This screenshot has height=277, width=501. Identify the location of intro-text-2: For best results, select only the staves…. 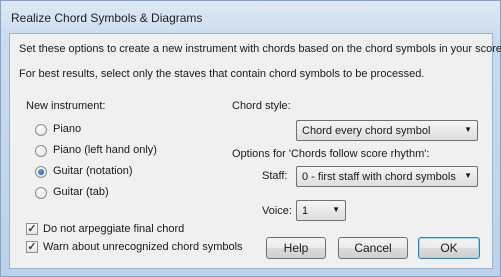
(222, 74).